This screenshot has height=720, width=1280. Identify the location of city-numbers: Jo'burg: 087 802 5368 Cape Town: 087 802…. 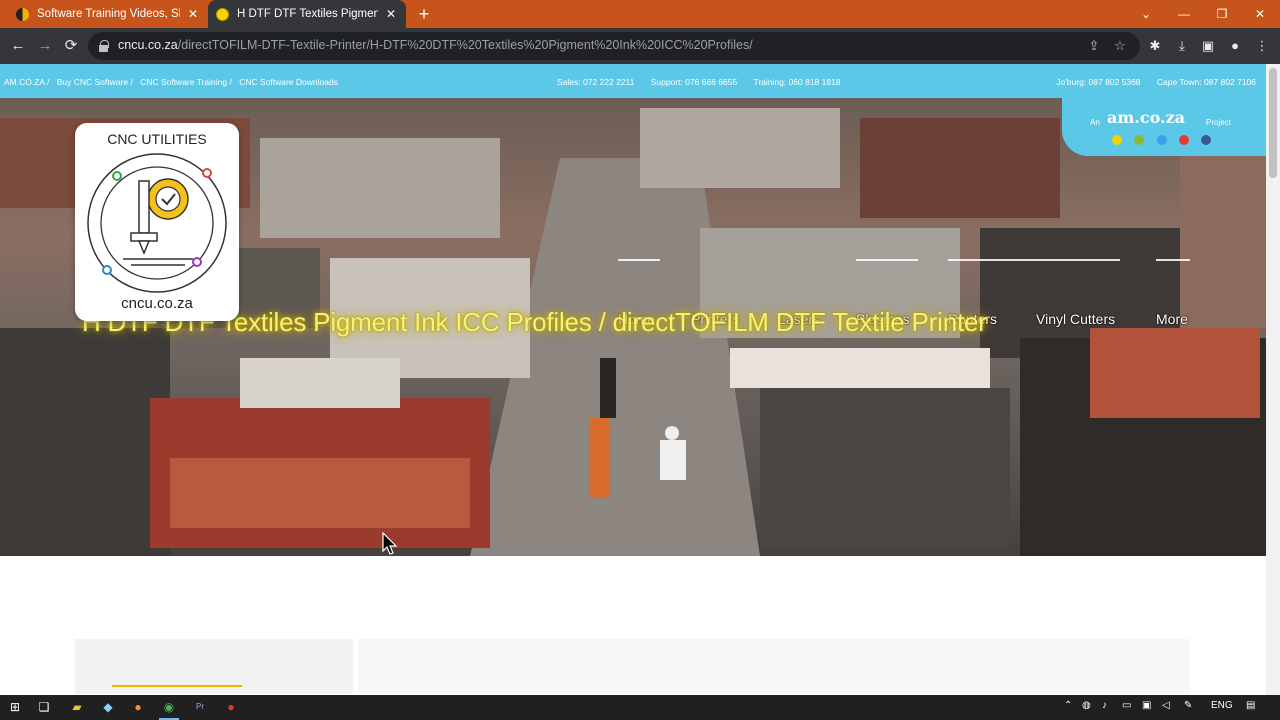
(1149, 82).